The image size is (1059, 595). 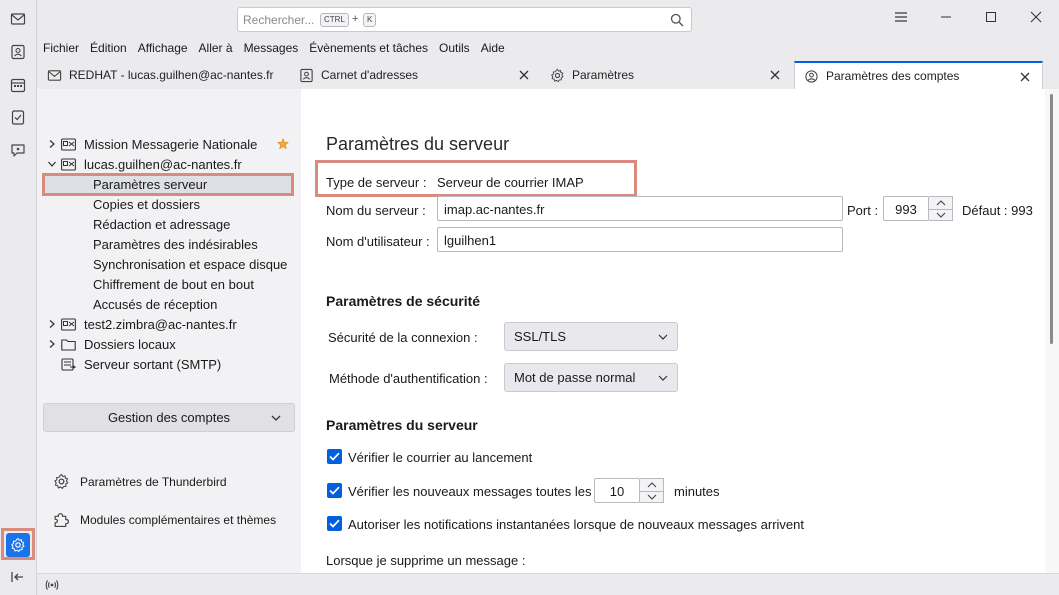 What do you see at coordinates (153, 481) in the screenshot?
I see `link-label: Paramètres de Thunderbird` at bounding box center [153, 481].